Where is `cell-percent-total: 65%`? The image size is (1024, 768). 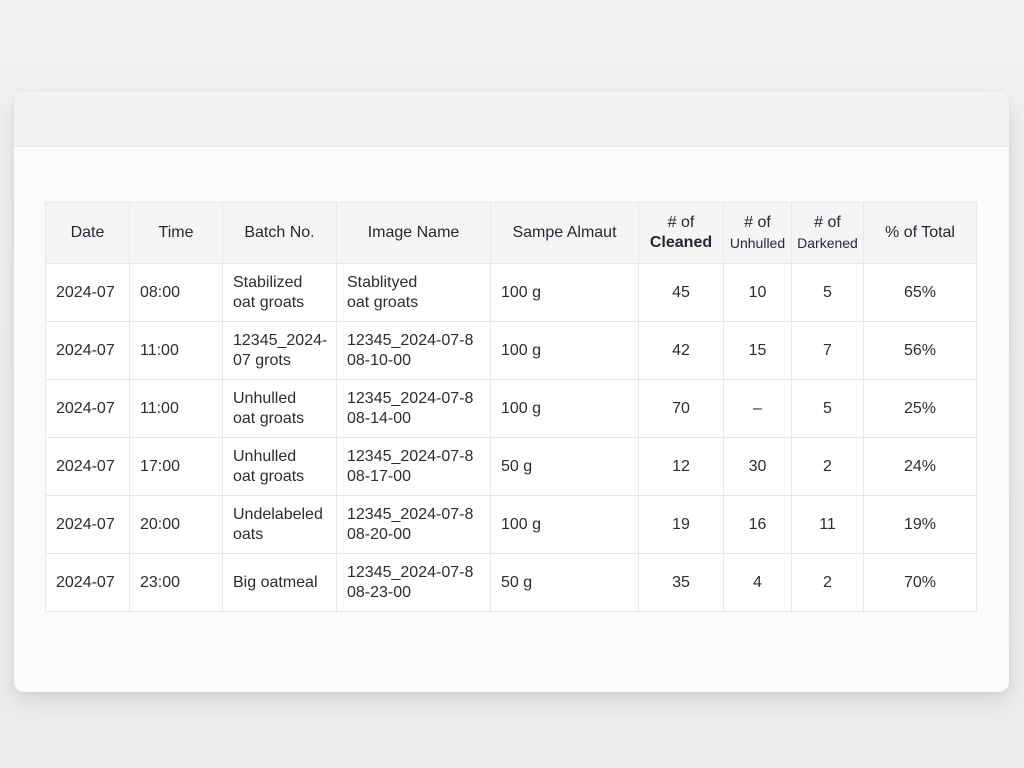 cell-percent-total: 65% is located at coordinates (920, 292).